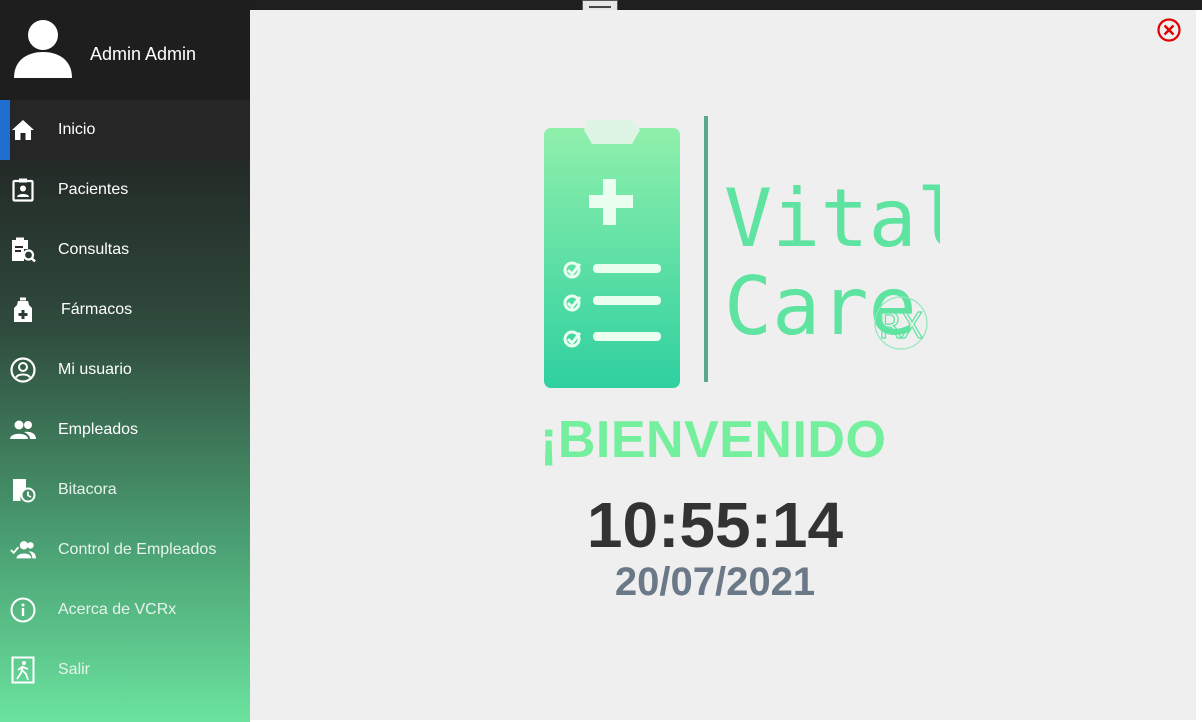 Image resolution: width=1202 pixels, height=722 pixels. Describe the element at coordinates (23, 310) in the screenshot. I see `medicine-bottle-icon` at that location.